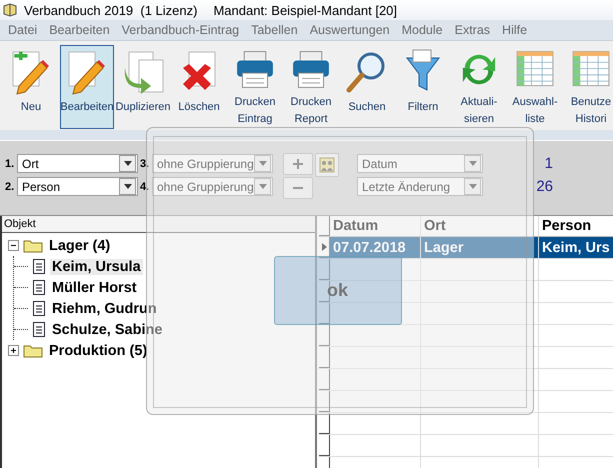  Describe the element at coordinates (515, 30) in the screenshot. I see `menu-item: Hilfe` at that location.